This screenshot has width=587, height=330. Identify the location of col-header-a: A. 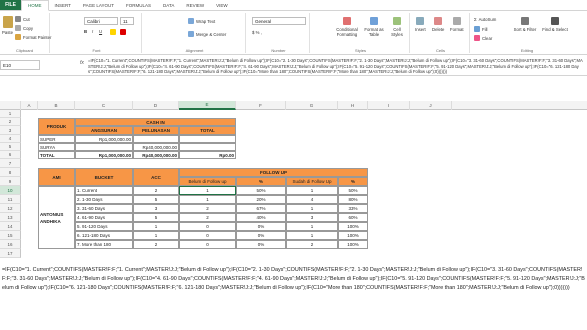
(29, 105).